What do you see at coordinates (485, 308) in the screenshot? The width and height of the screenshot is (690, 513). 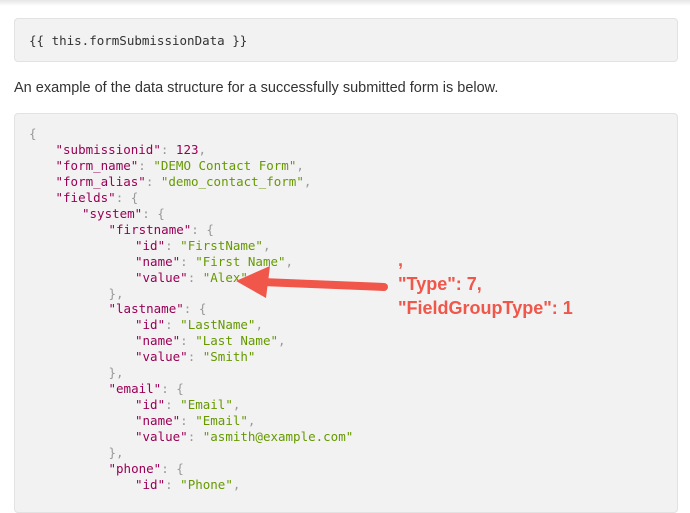 I see `annotation-line-3: "FieldGroupType": 1` at bounding box center [485, 308].